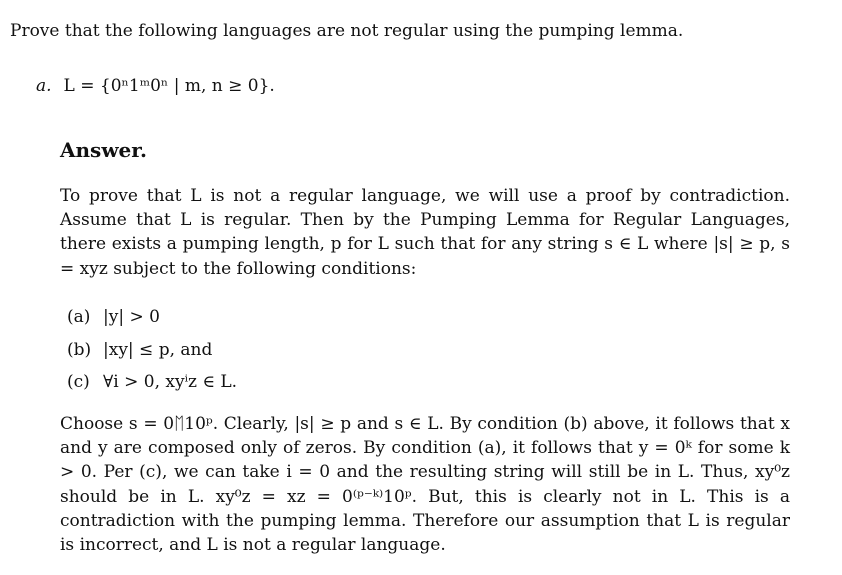  I want to click on problem-label: a., so click(44, 86).